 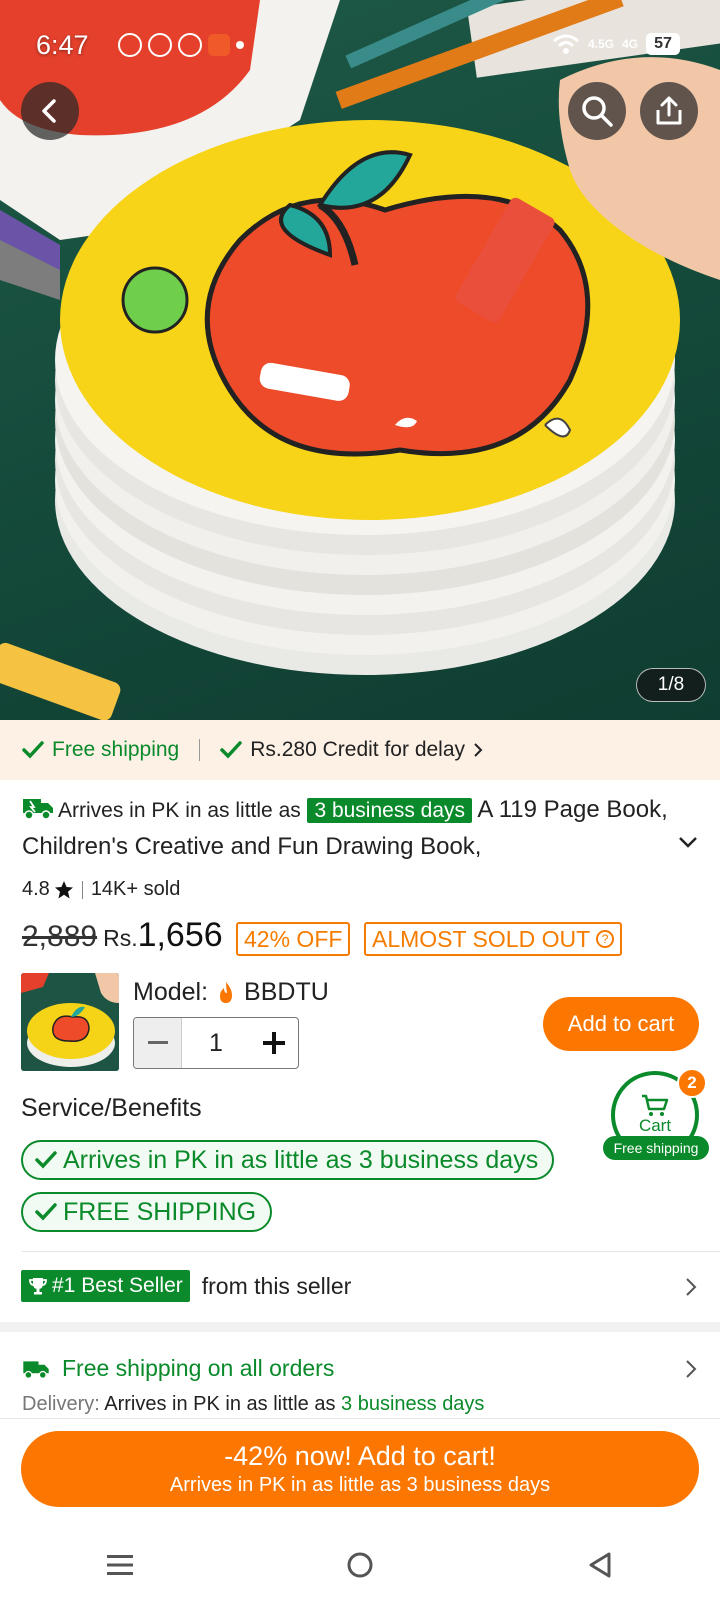 What do you see at coordinates (111, 1108) in the screenshot?
I see `service-title: Service/Benefits` at bounding box center [111, 1108].